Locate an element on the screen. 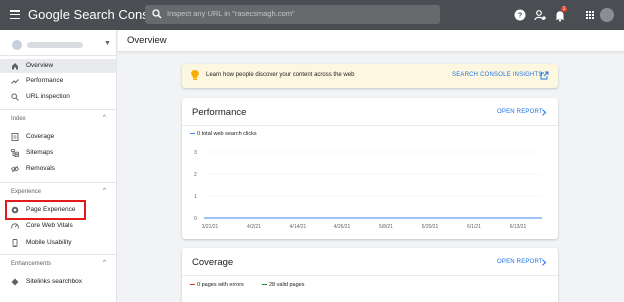 This screenshot has width=624, height=302. sidebar-item-label: Sitemaps is located at coordinates (40, 152).